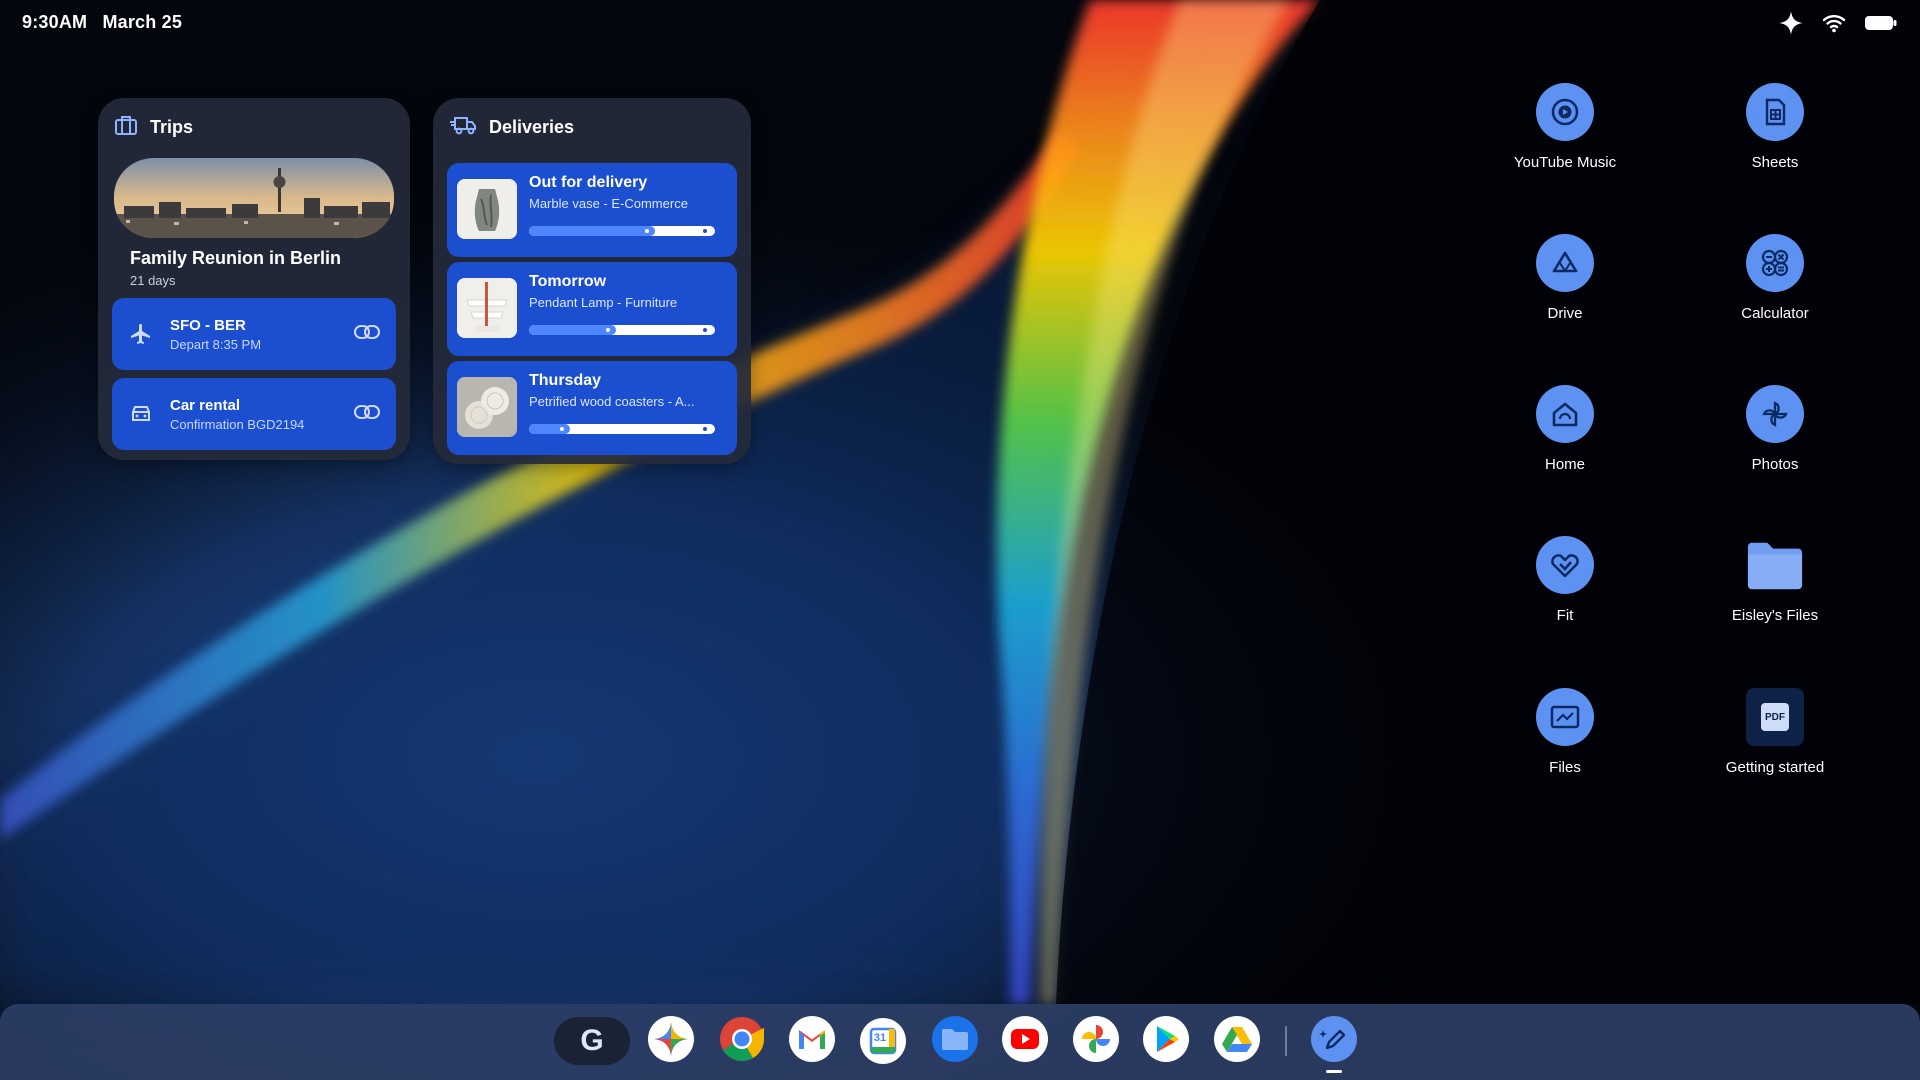  Describe the element at coordinates (141, 414) in the screenshot. I see `car-icon` at that location.